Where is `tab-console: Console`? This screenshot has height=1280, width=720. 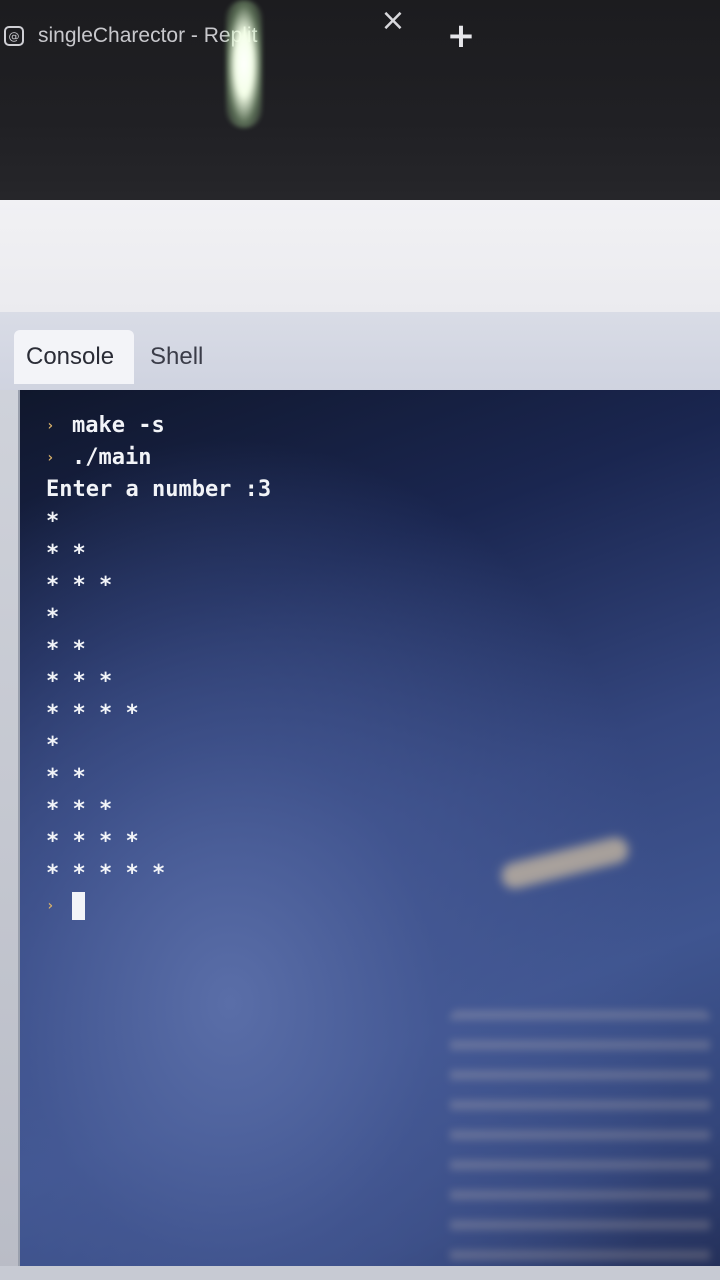 tab-console: Console is located at coordinates (74, 357).